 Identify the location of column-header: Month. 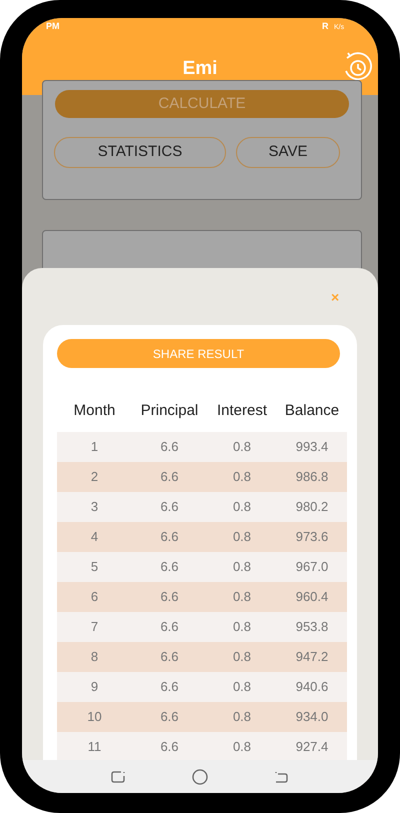
(94, 410).